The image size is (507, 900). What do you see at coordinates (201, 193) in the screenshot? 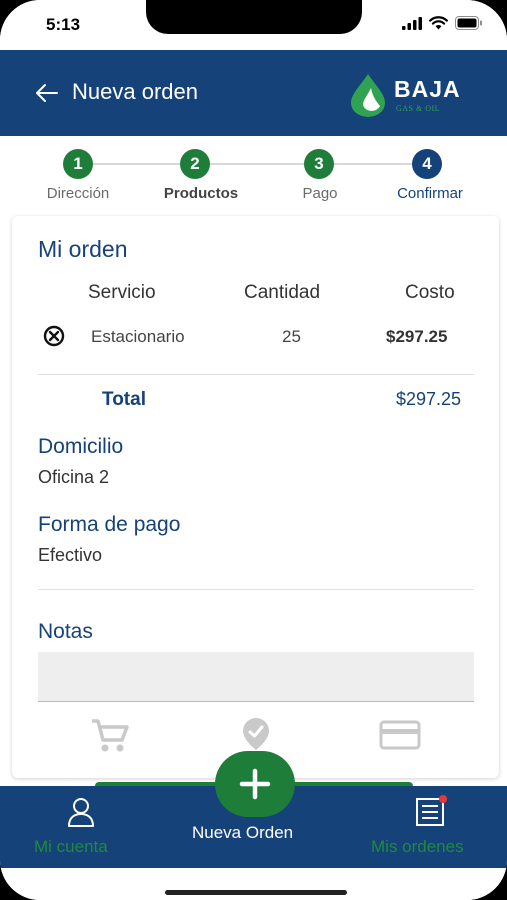
I see `step-2-label: Productos` at bounding box center [201, 193].